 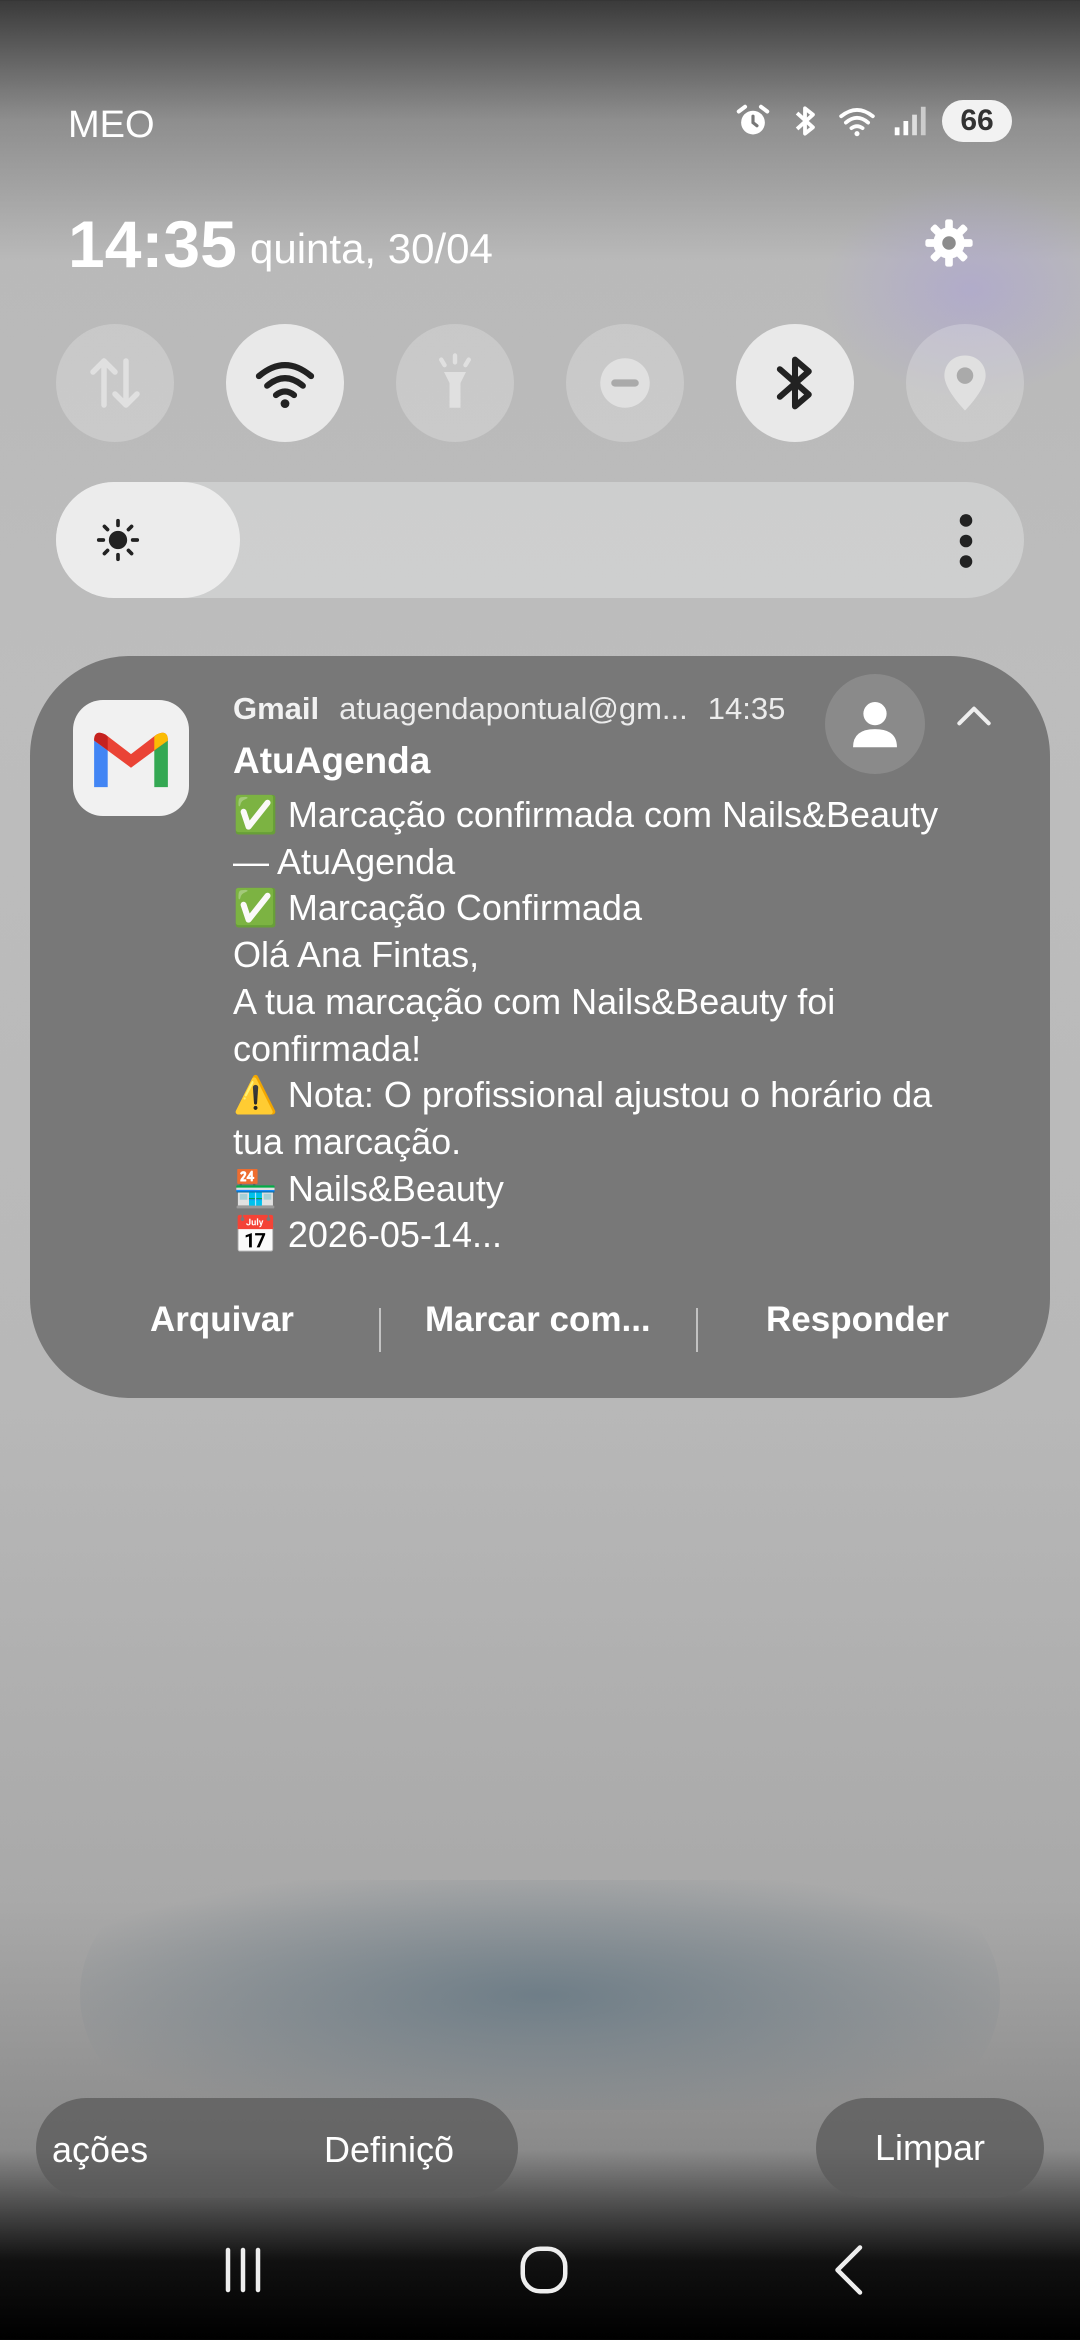 I want to click on clear-button-label: Limpar, so click(x=930, y=2147).